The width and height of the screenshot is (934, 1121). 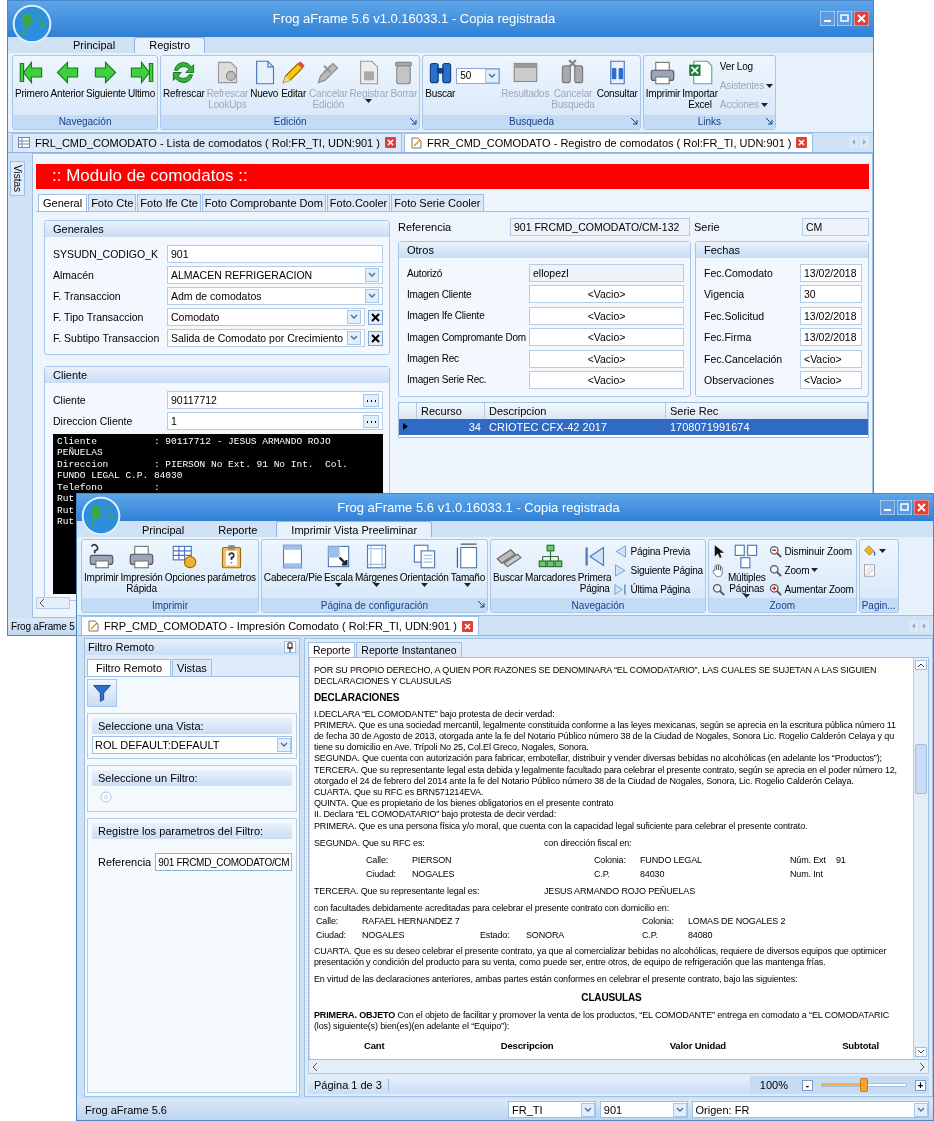 What do you see at coordinates (280, 625) in the screenshot?
I see `document-tab: FRP_CMD_COMODATO - Impresión Comodato ( Rol:FR_TI, UDN:901 )` at bounding box center [280, 625].